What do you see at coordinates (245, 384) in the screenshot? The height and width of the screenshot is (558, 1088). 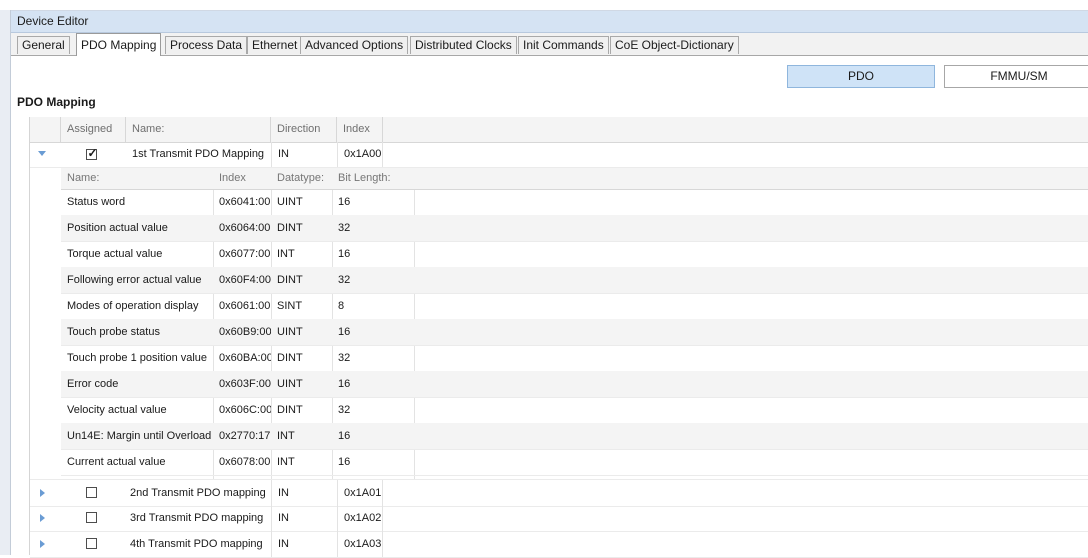 I see `entry-index: 0x603F:00` at bounding box center [245, 384].